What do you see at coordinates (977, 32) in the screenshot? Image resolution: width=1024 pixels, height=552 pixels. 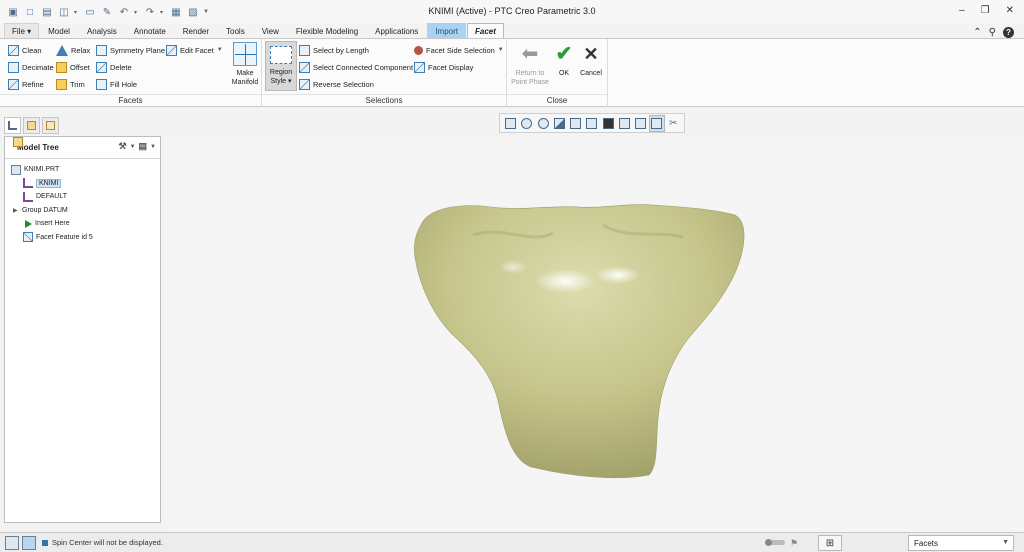 I see `ribbon-collapse-icon: ⌃` at bounding box center [977, 32].